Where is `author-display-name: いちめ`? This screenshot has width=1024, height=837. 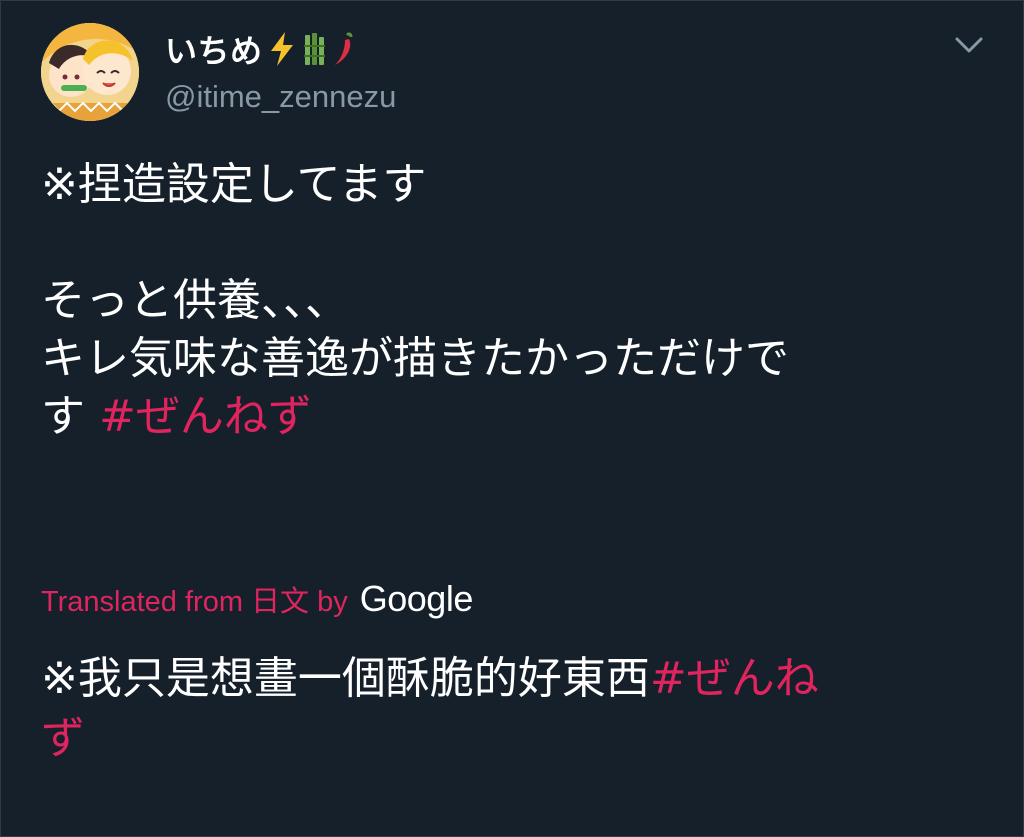 author-display-name: いちめ is located at coordinates (214, 49).